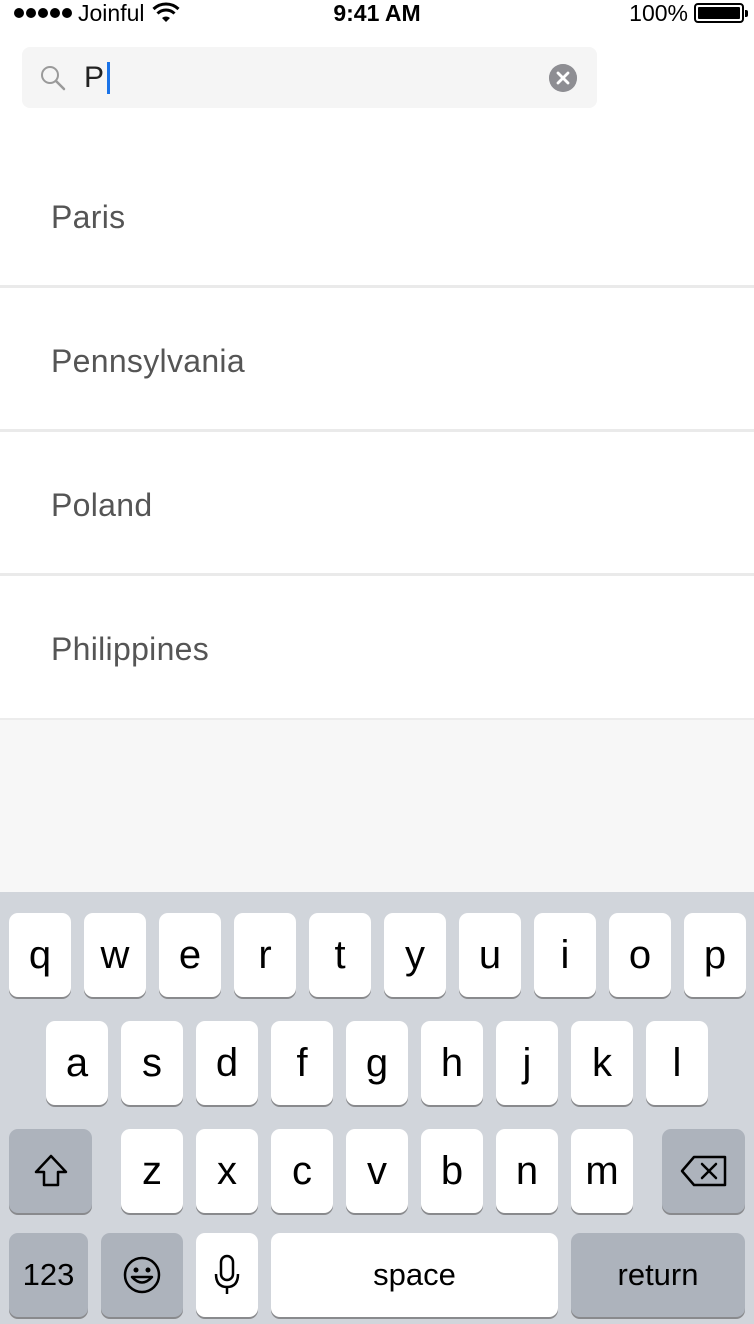 The height and width of the screenshot is (1324, 754). What do you see at coordinates (565, 955) in the screenshot?
I see `key-i: i` at bounding box center [565, 955].